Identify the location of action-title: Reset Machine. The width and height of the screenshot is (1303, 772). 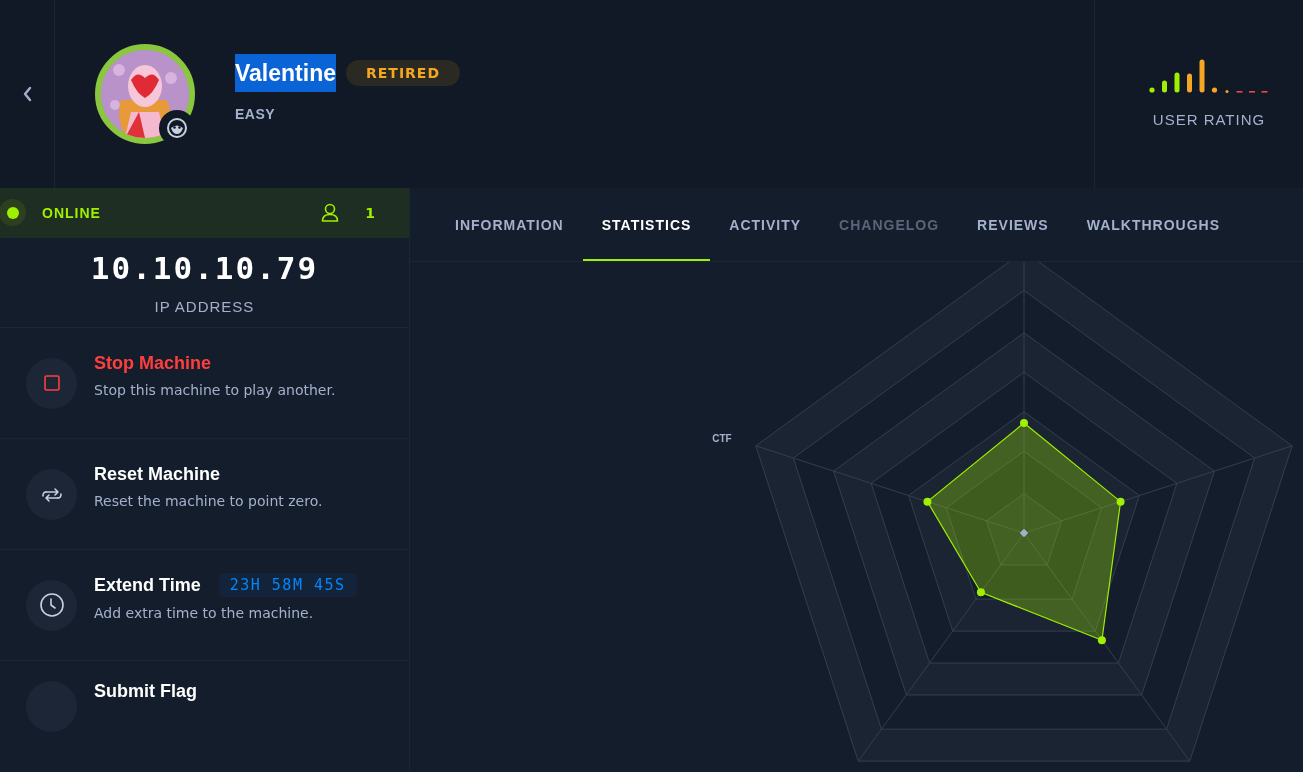
(157, 474).